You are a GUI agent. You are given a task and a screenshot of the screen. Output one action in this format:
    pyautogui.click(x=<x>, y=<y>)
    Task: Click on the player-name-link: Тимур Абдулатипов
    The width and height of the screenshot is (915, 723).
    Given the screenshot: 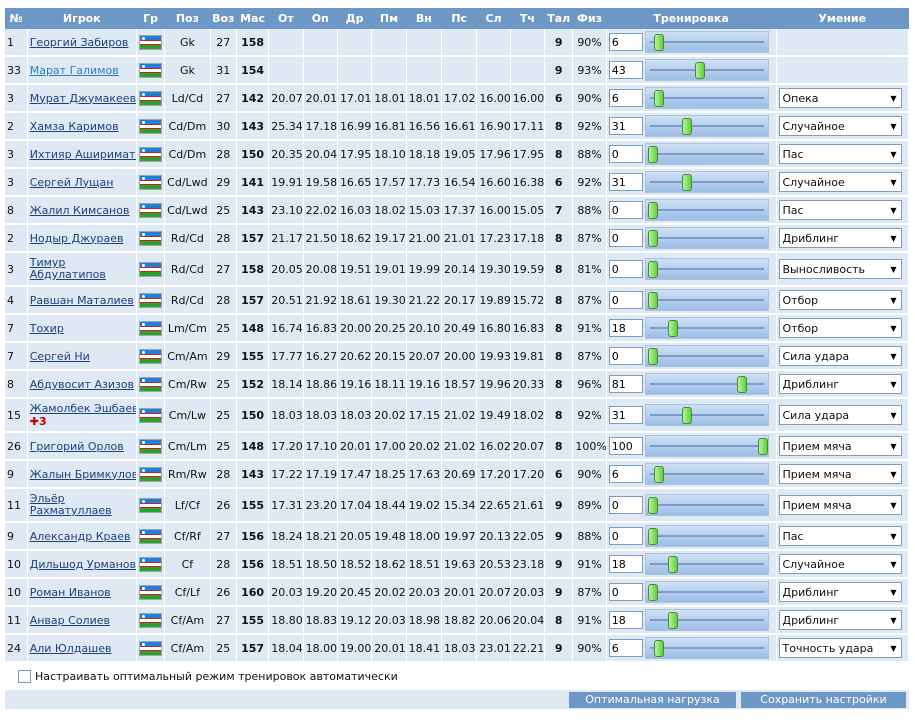 What is the action you would take?
    pyautogui.click(x=68, y=268)
    